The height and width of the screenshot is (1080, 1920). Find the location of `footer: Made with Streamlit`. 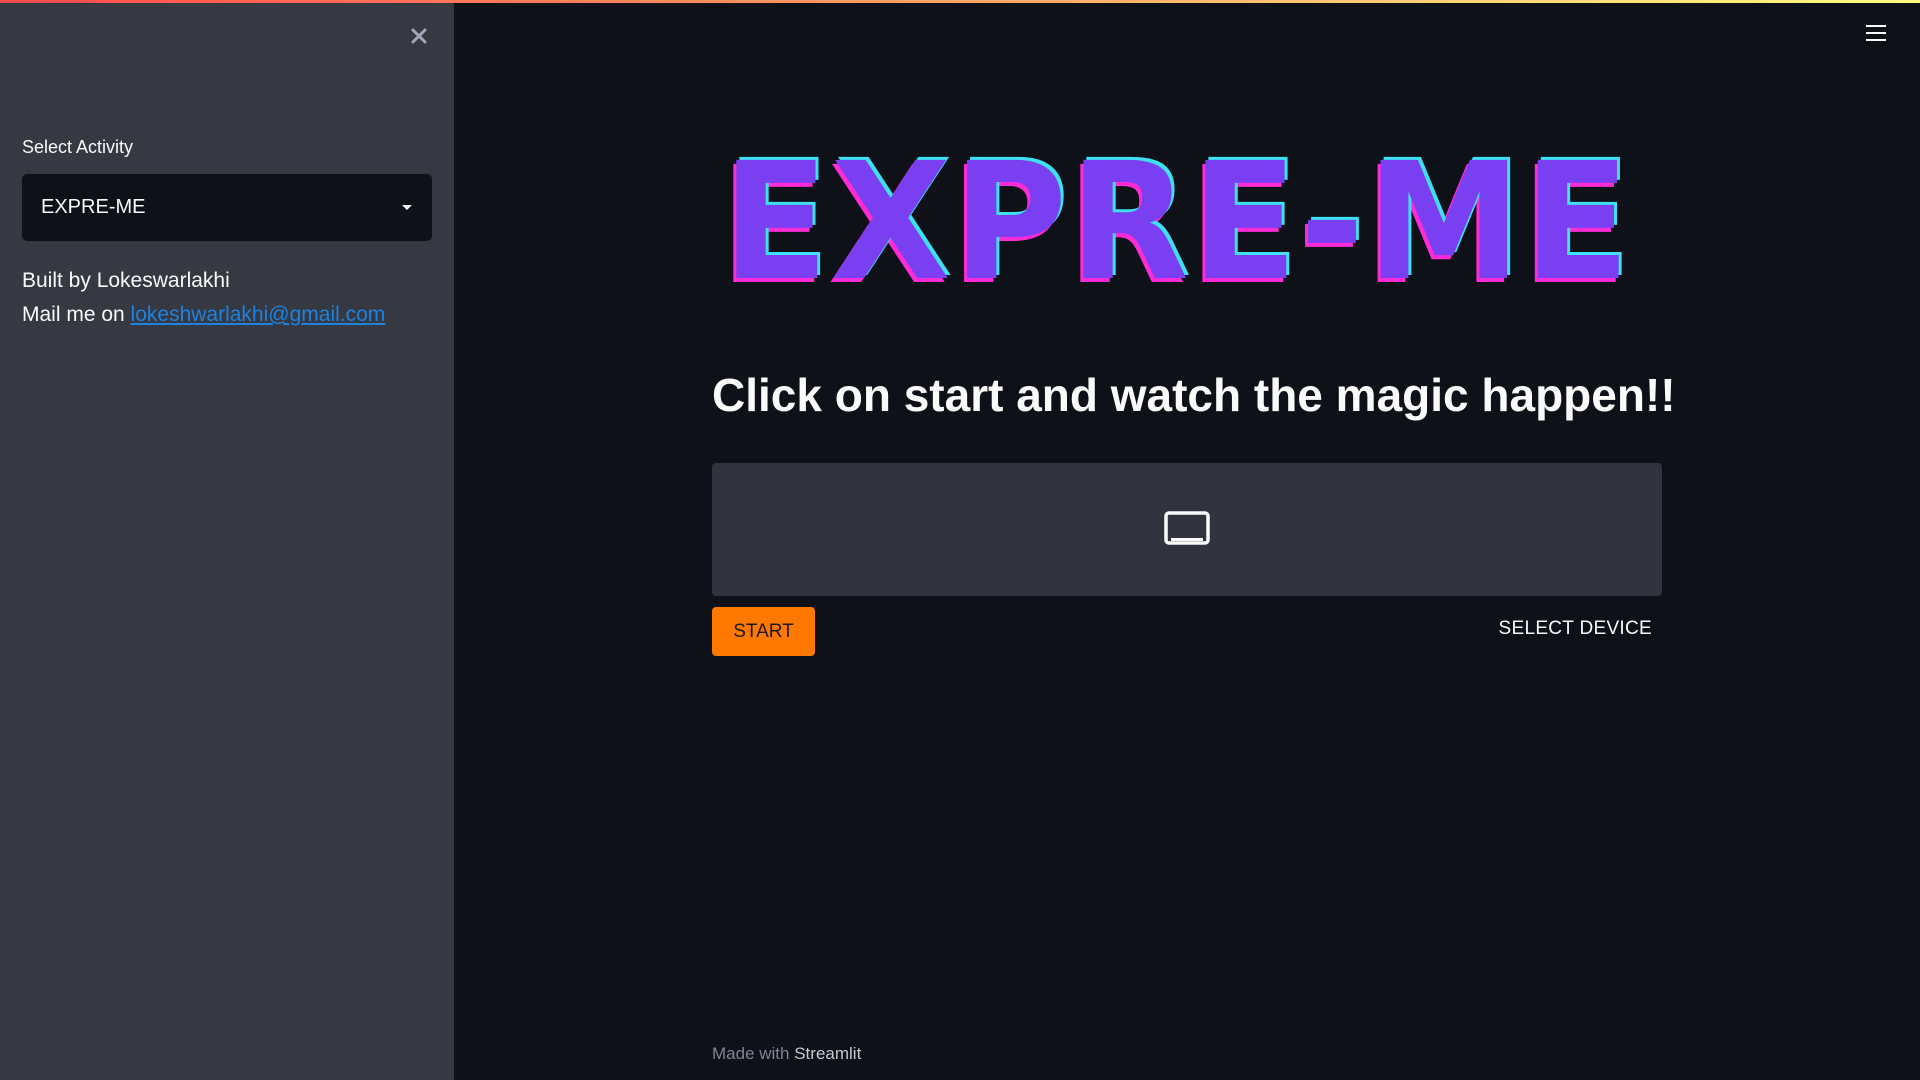

footer: Made with Streamlit is located at coordinates (786, 1054).